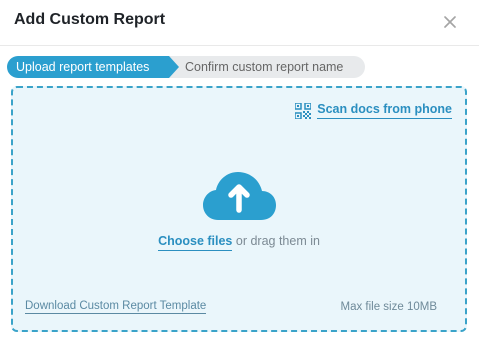  I want to click on dialog-title: Add Custom Report, so click(90, 19).